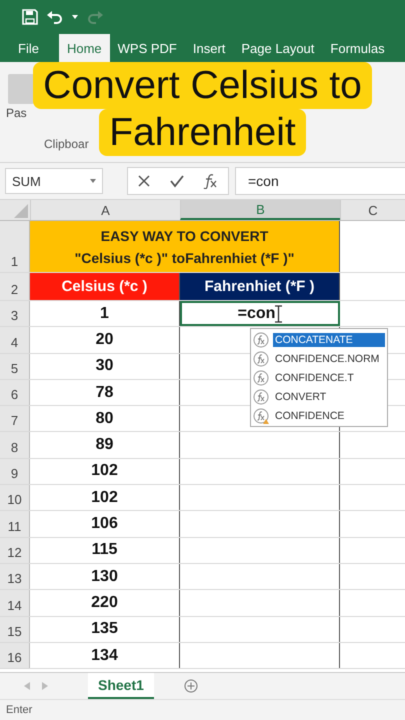 The image size is (405, 720). Describe the element at coordinates (15, 524) in the screenshot. I see `row-header: 11` at that location.